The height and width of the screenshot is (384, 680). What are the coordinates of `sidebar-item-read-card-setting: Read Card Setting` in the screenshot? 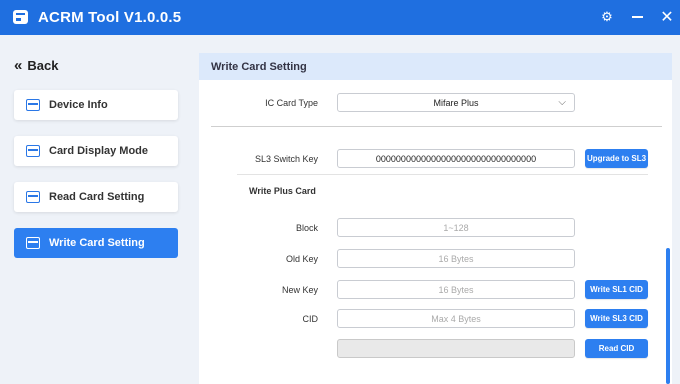 It's located at (96, 197).